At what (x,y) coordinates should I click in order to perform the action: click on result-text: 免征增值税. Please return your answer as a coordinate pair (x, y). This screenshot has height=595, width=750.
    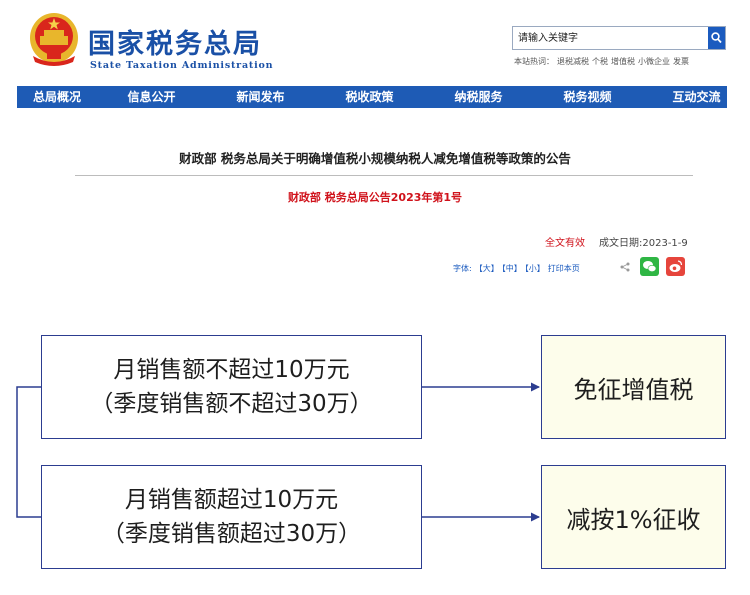
    Looking at the image, I should click on (633, 389).